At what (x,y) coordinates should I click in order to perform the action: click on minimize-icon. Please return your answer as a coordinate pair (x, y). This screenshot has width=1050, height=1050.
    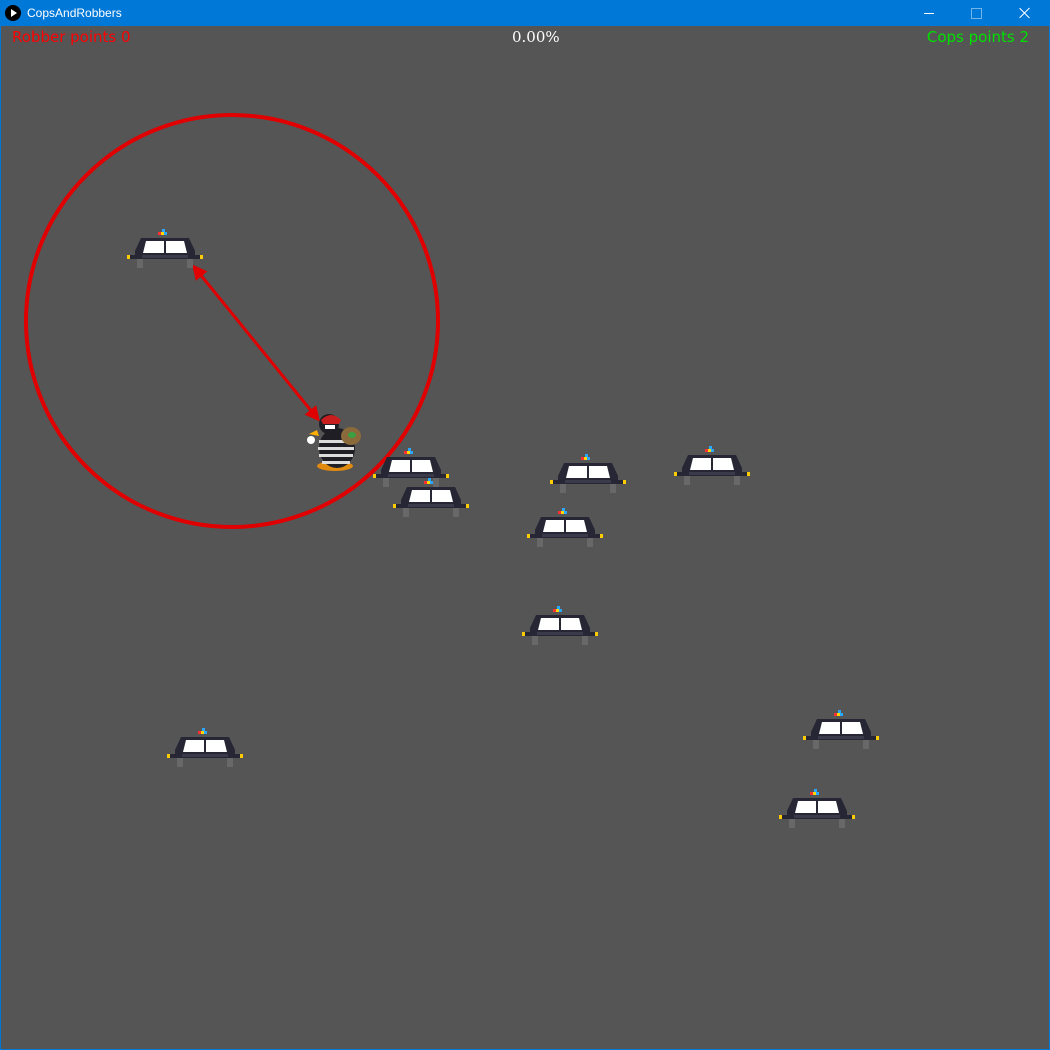
    Looking at the image, I should click on (929, 13).